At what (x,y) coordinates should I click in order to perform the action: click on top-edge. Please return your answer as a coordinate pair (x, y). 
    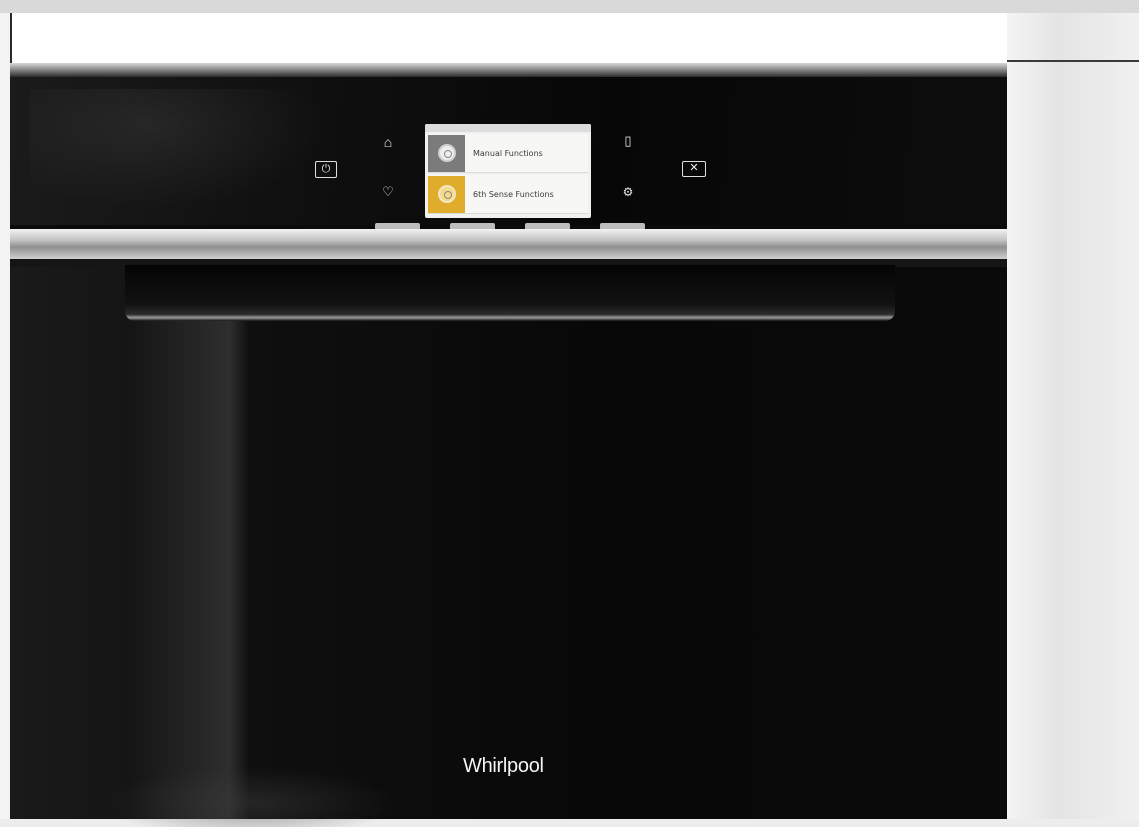
    Looking at the image, I should click on (569, 6).